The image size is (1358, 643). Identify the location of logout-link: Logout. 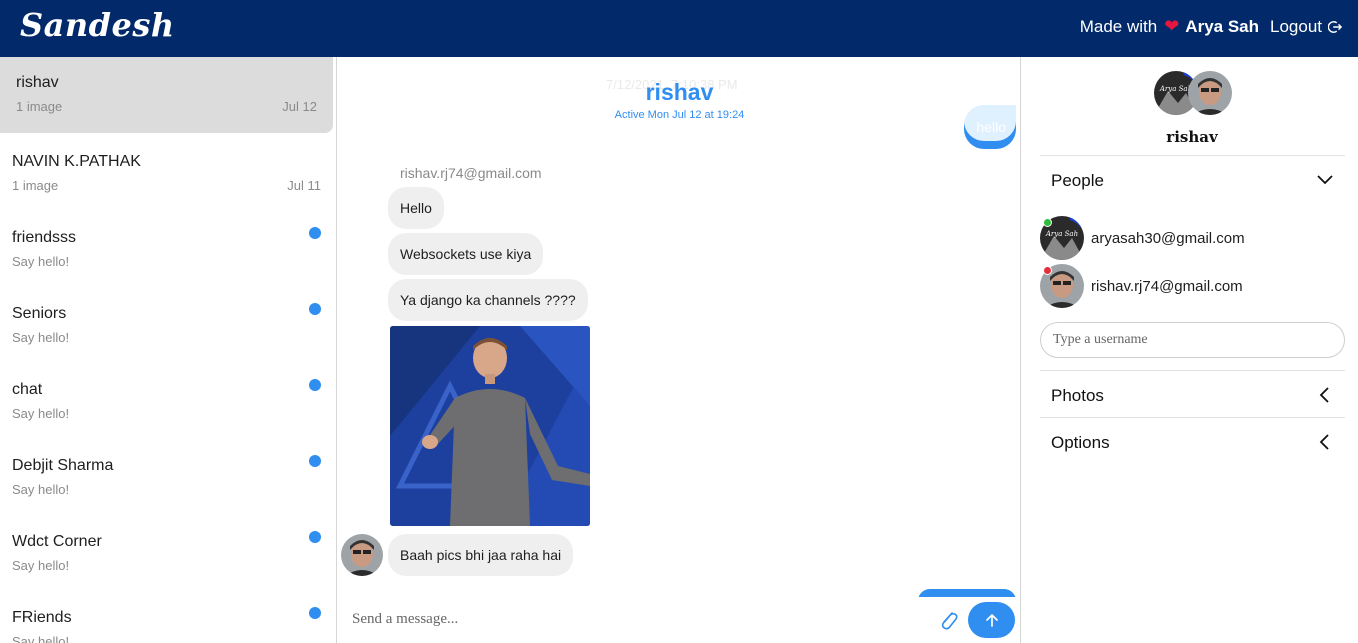
(1306, 27).